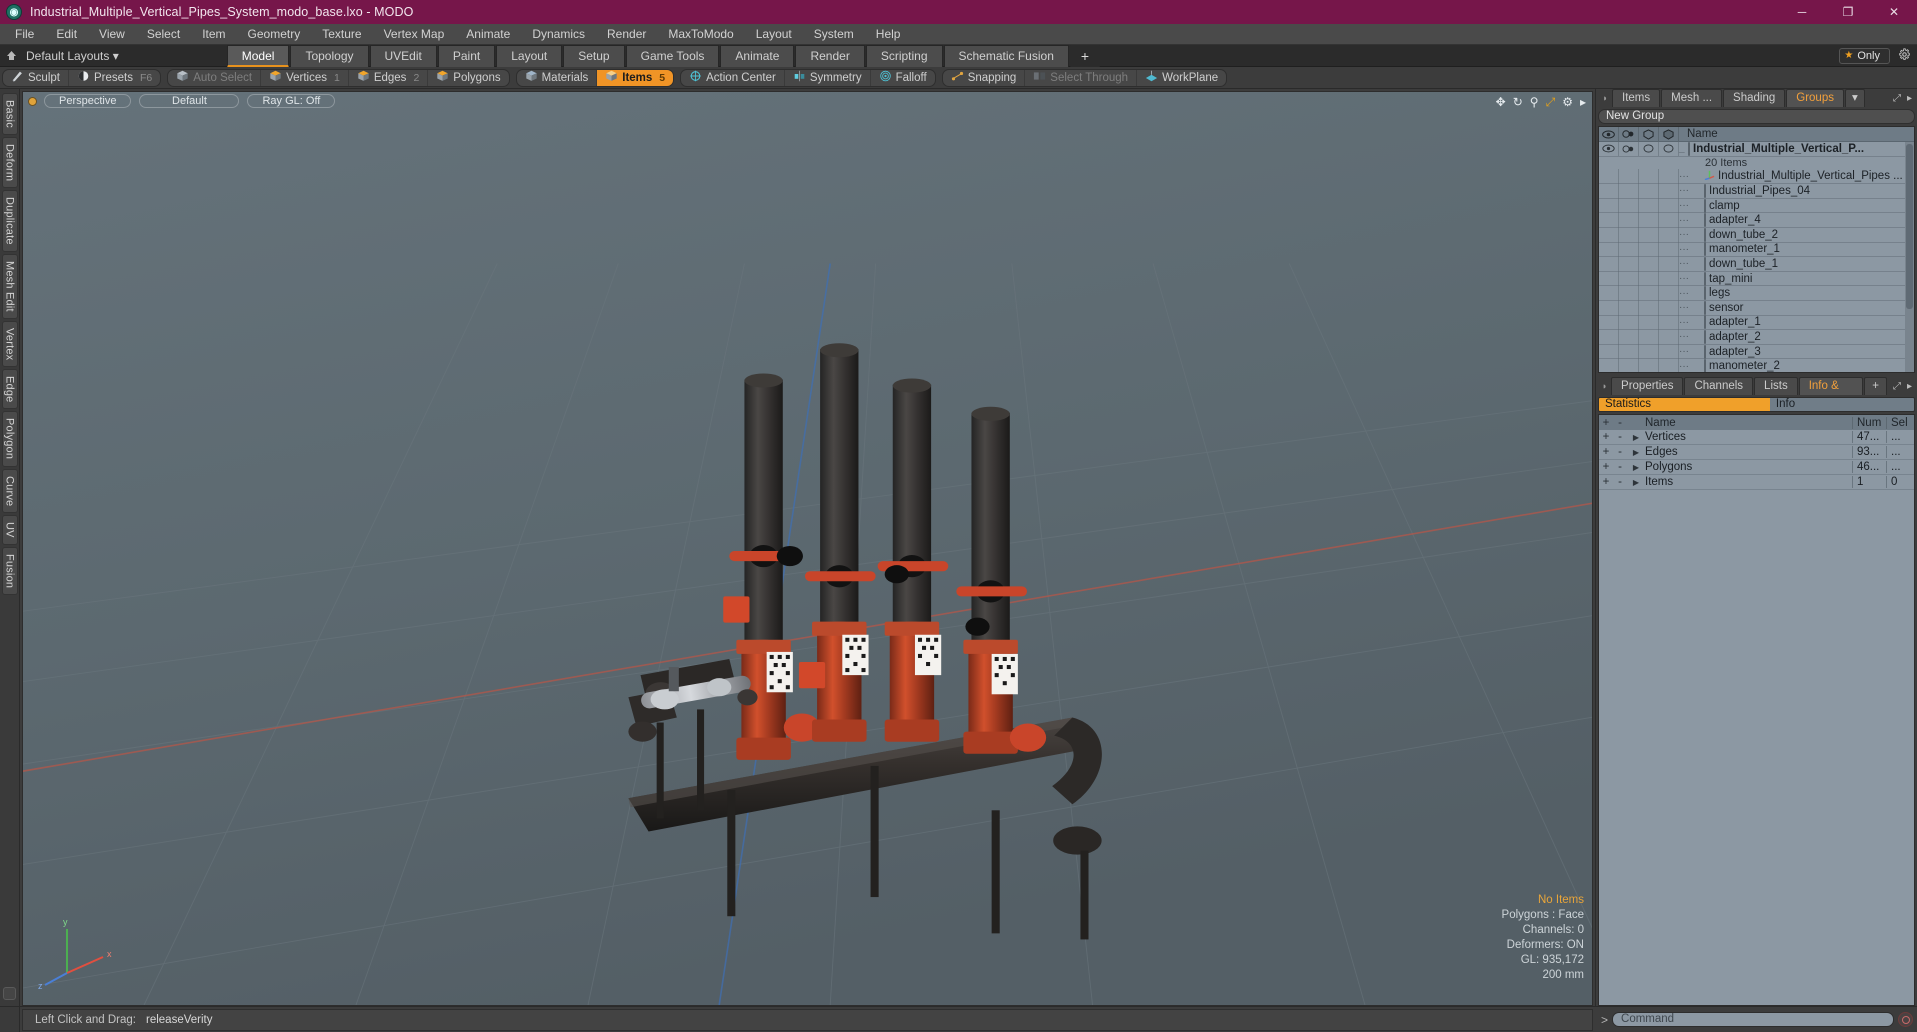  What do you see at coordinates (774, 34) in the screenshot?
I see `menu-layout: Layout` at bounding box center [774, 34].